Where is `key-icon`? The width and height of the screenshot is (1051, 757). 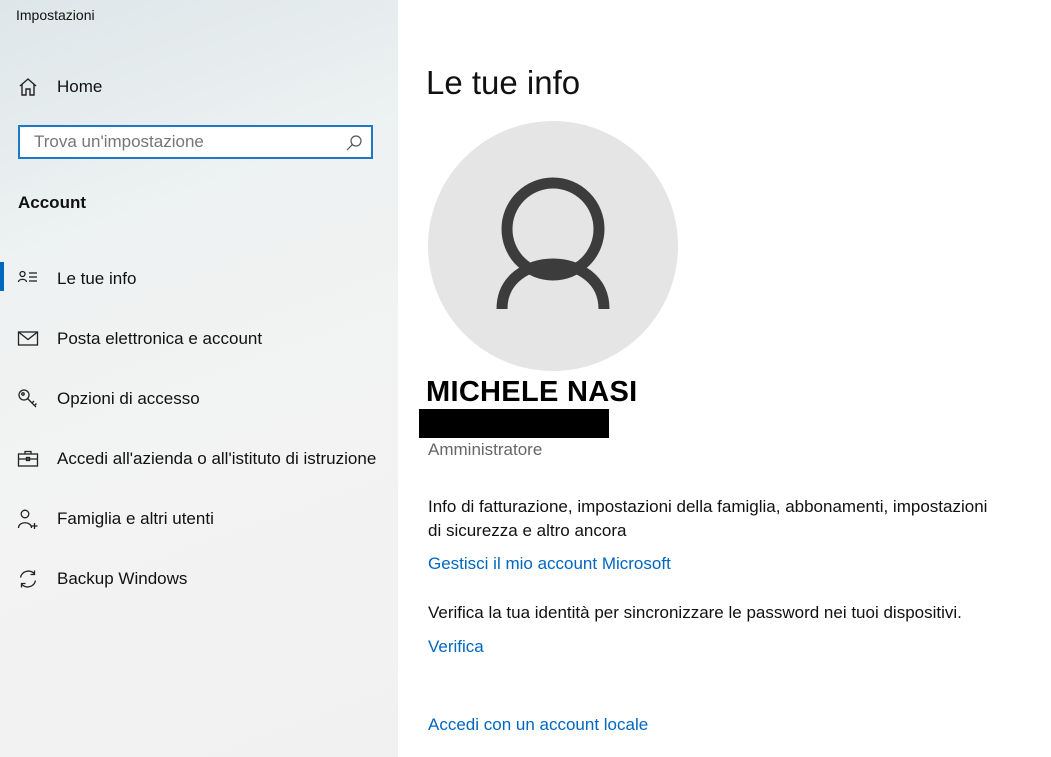 key-icon is located at coordinates (28, 399).